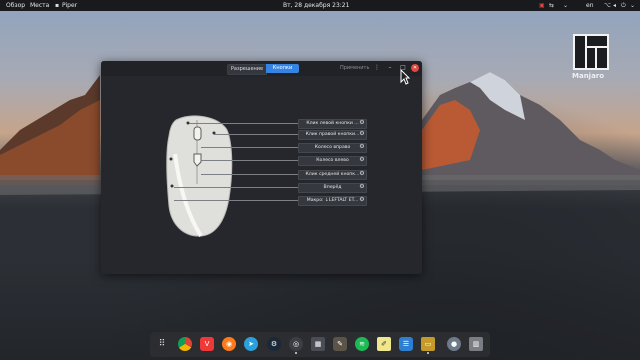  Describe the element at coordinates (39, 5) in the screenshot. I see `places-menu: Места` at that location.